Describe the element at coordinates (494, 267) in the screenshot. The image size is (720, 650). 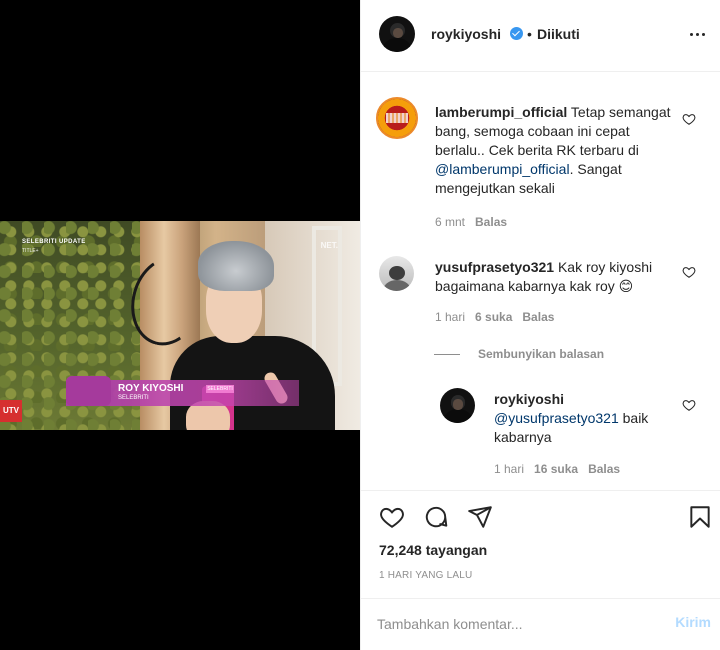
I see `comment-username: yusufprasetyo321` at that location.